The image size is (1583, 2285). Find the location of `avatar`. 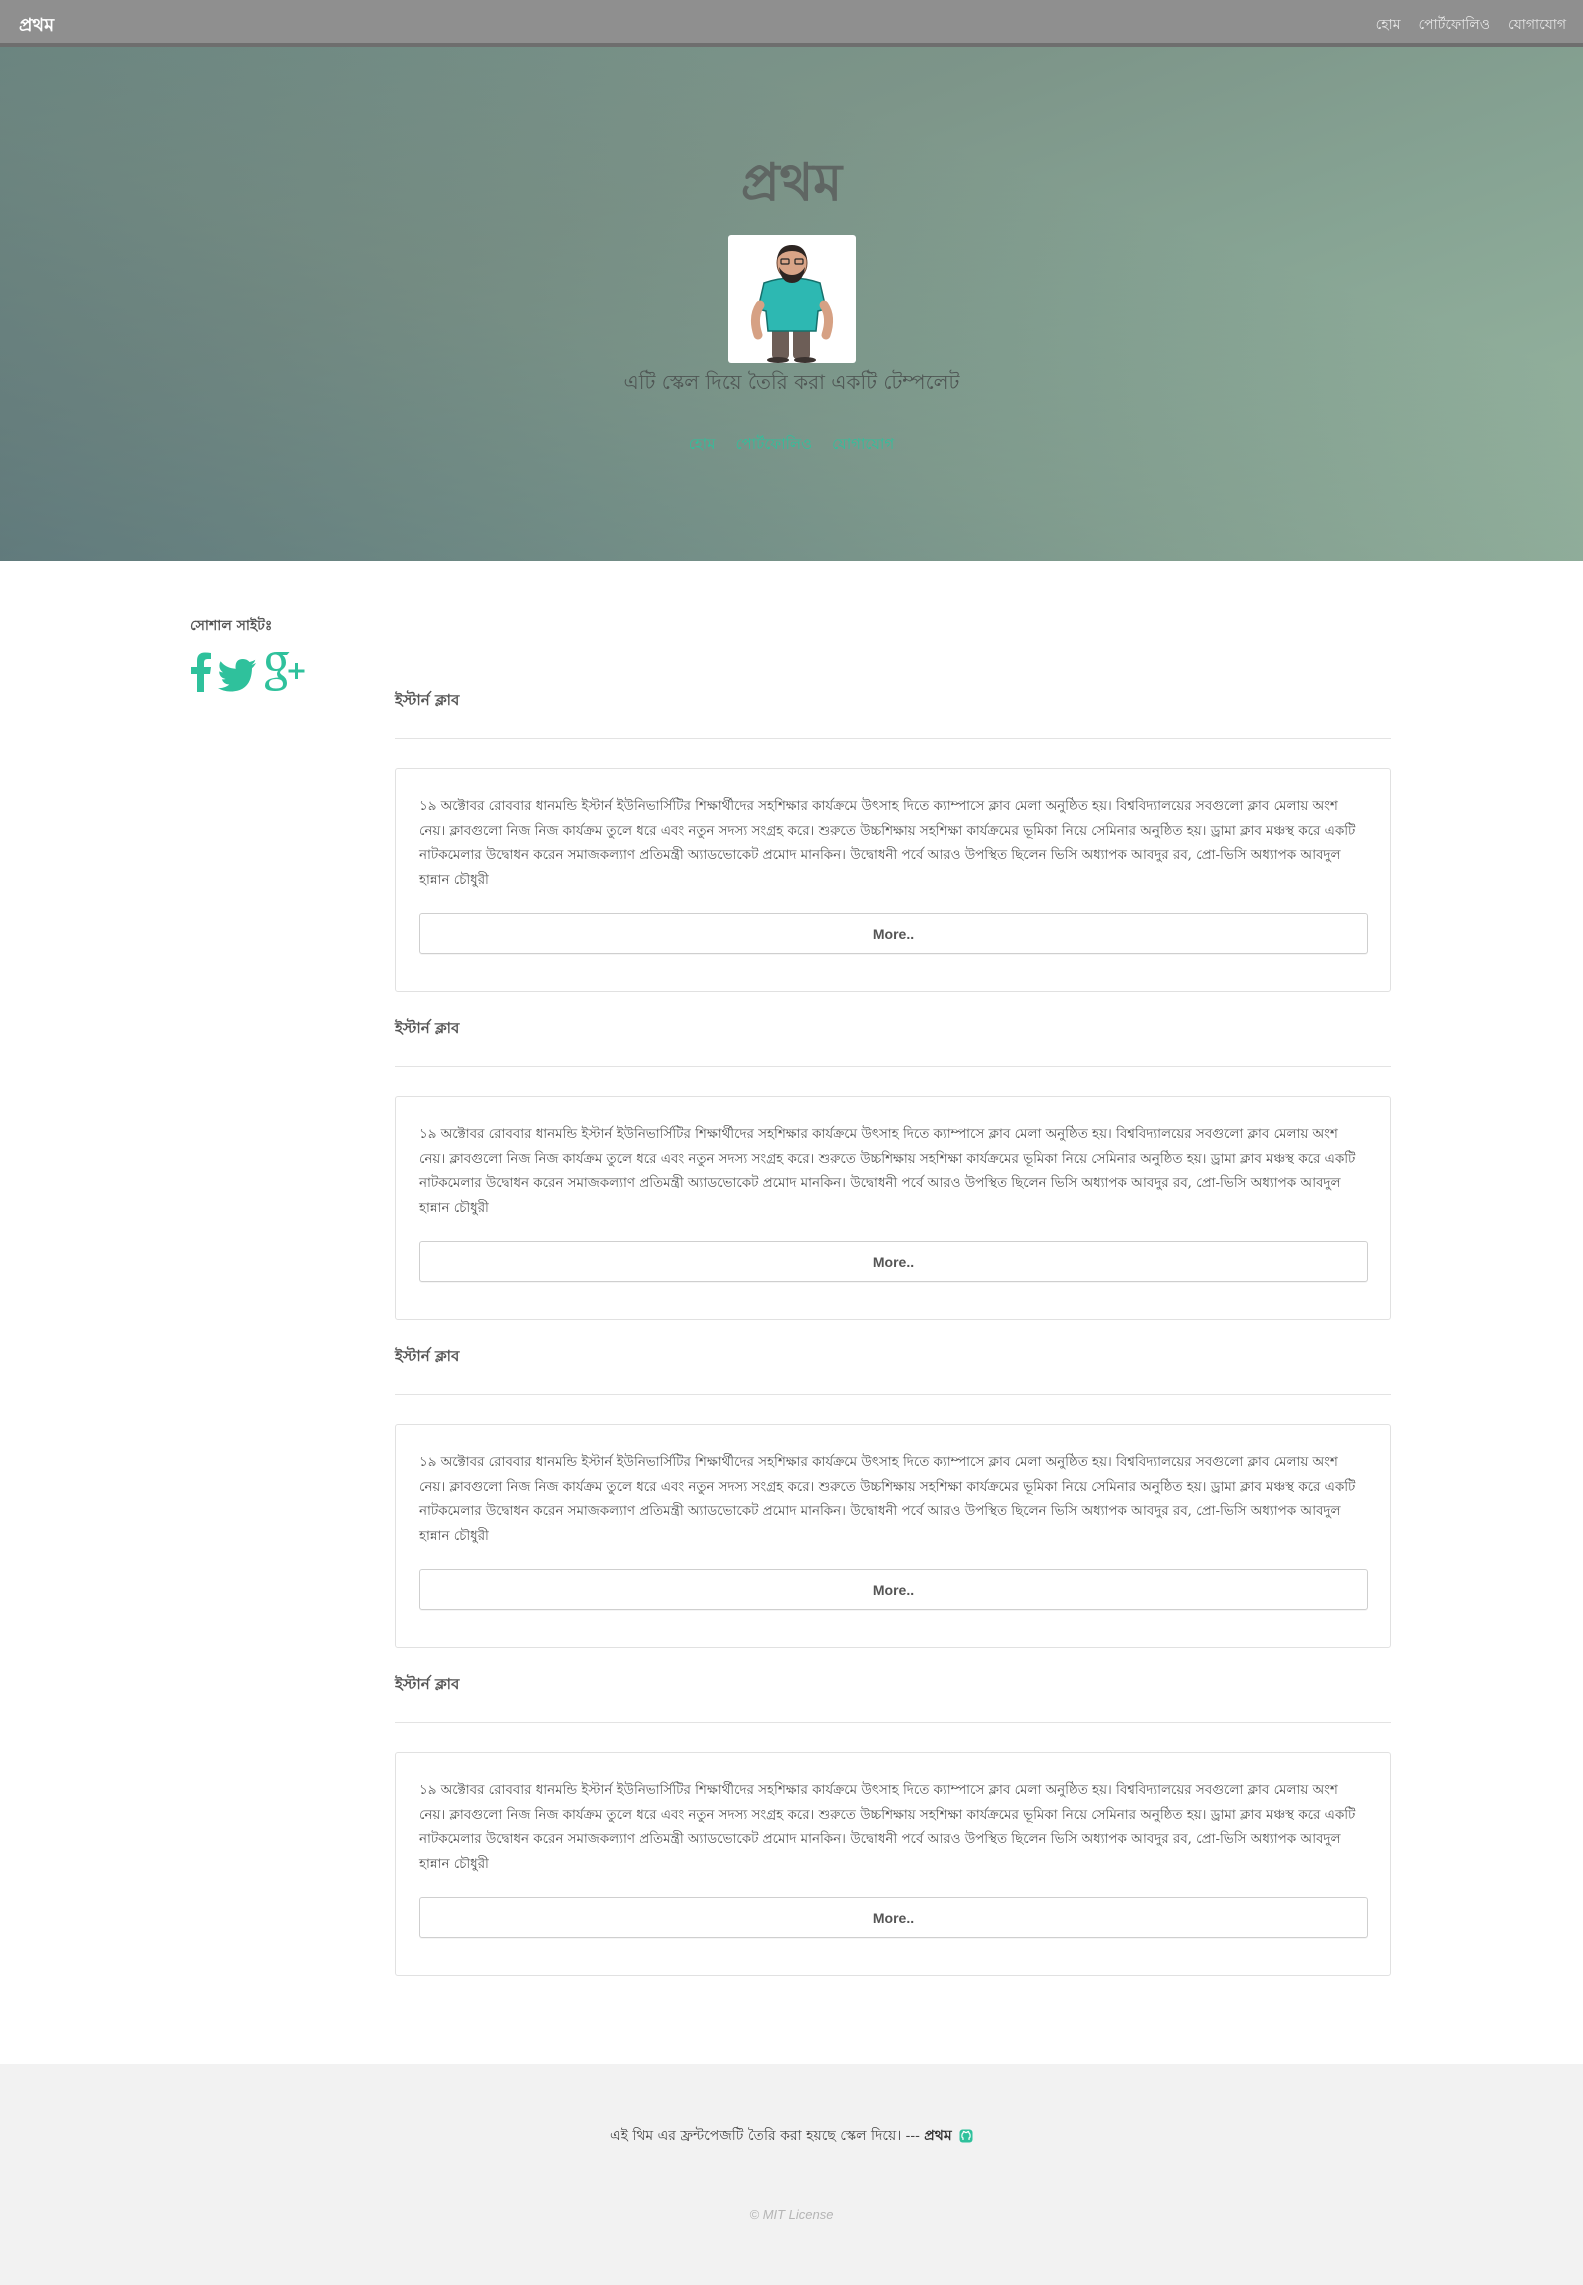

avatar is located at coordinates (792, 299).